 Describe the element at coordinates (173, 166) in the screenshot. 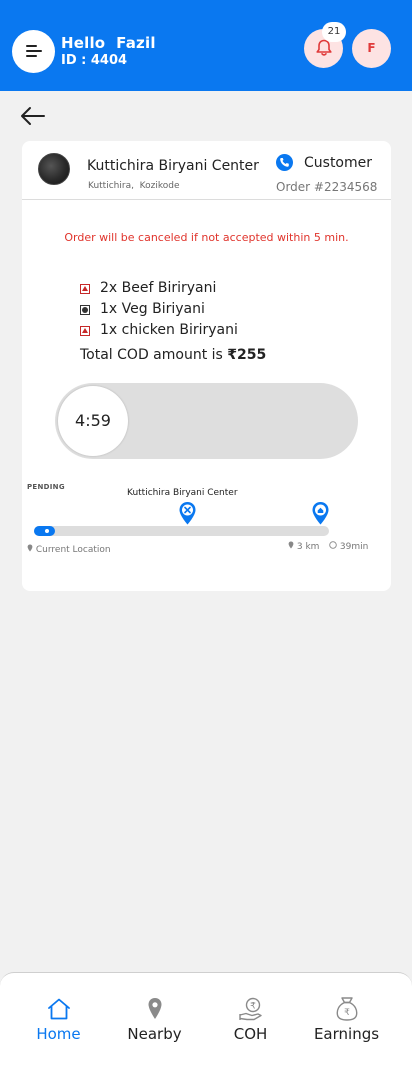

I see `restaurant-name: Kuttichira Biryani Center` at that location.